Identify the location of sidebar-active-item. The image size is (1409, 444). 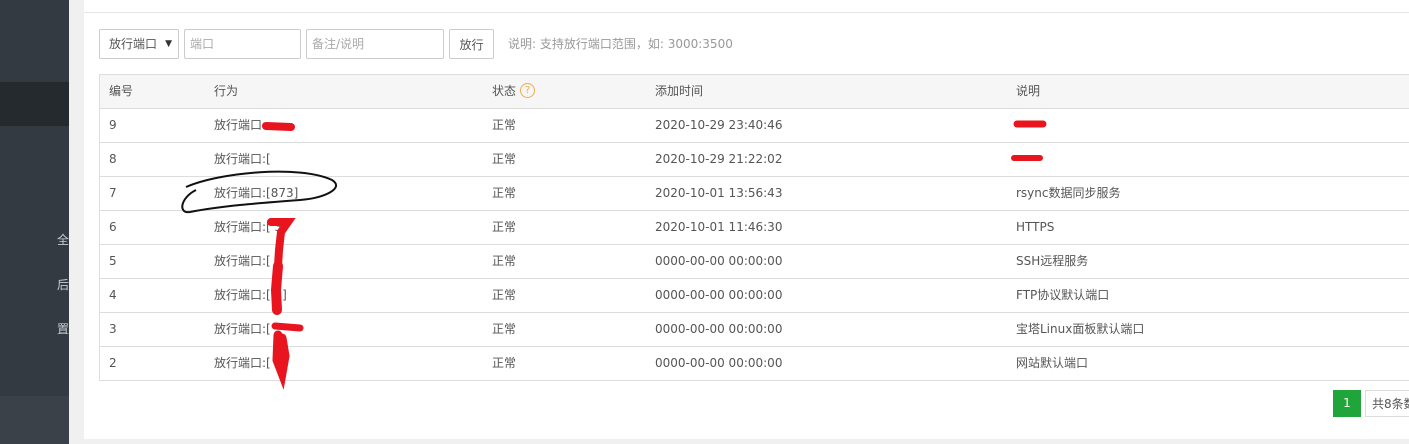
(34, 104).